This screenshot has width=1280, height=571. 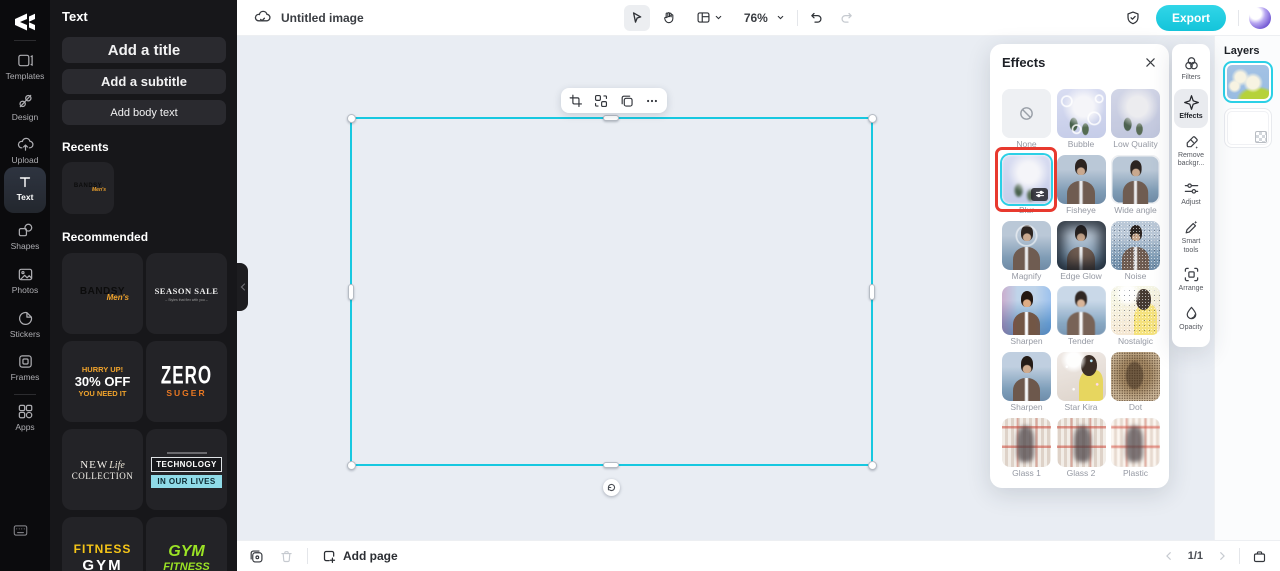 What do you see at coordinates (322, 18) in the screenshot?
I see `document-title: Untitled image` at bounding box center [322, 18].